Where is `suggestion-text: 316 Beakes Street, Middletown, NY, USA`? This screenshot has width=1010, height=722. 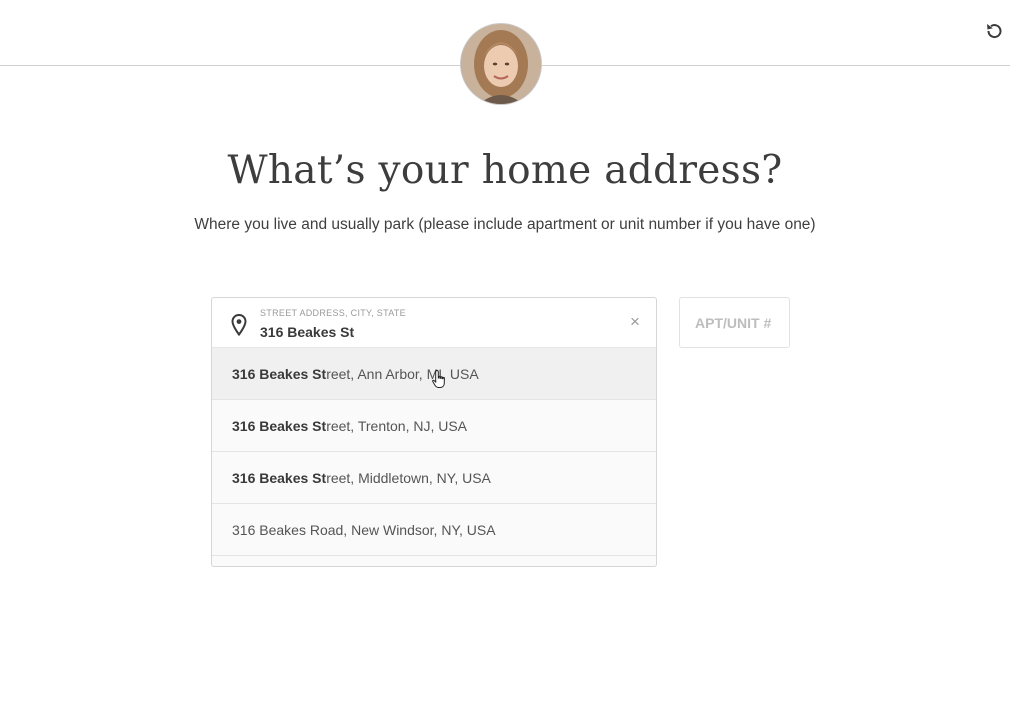
suggestion-text: 316 Beakes Street, Middletown, NY, USA is located at coordinates (361, 478).